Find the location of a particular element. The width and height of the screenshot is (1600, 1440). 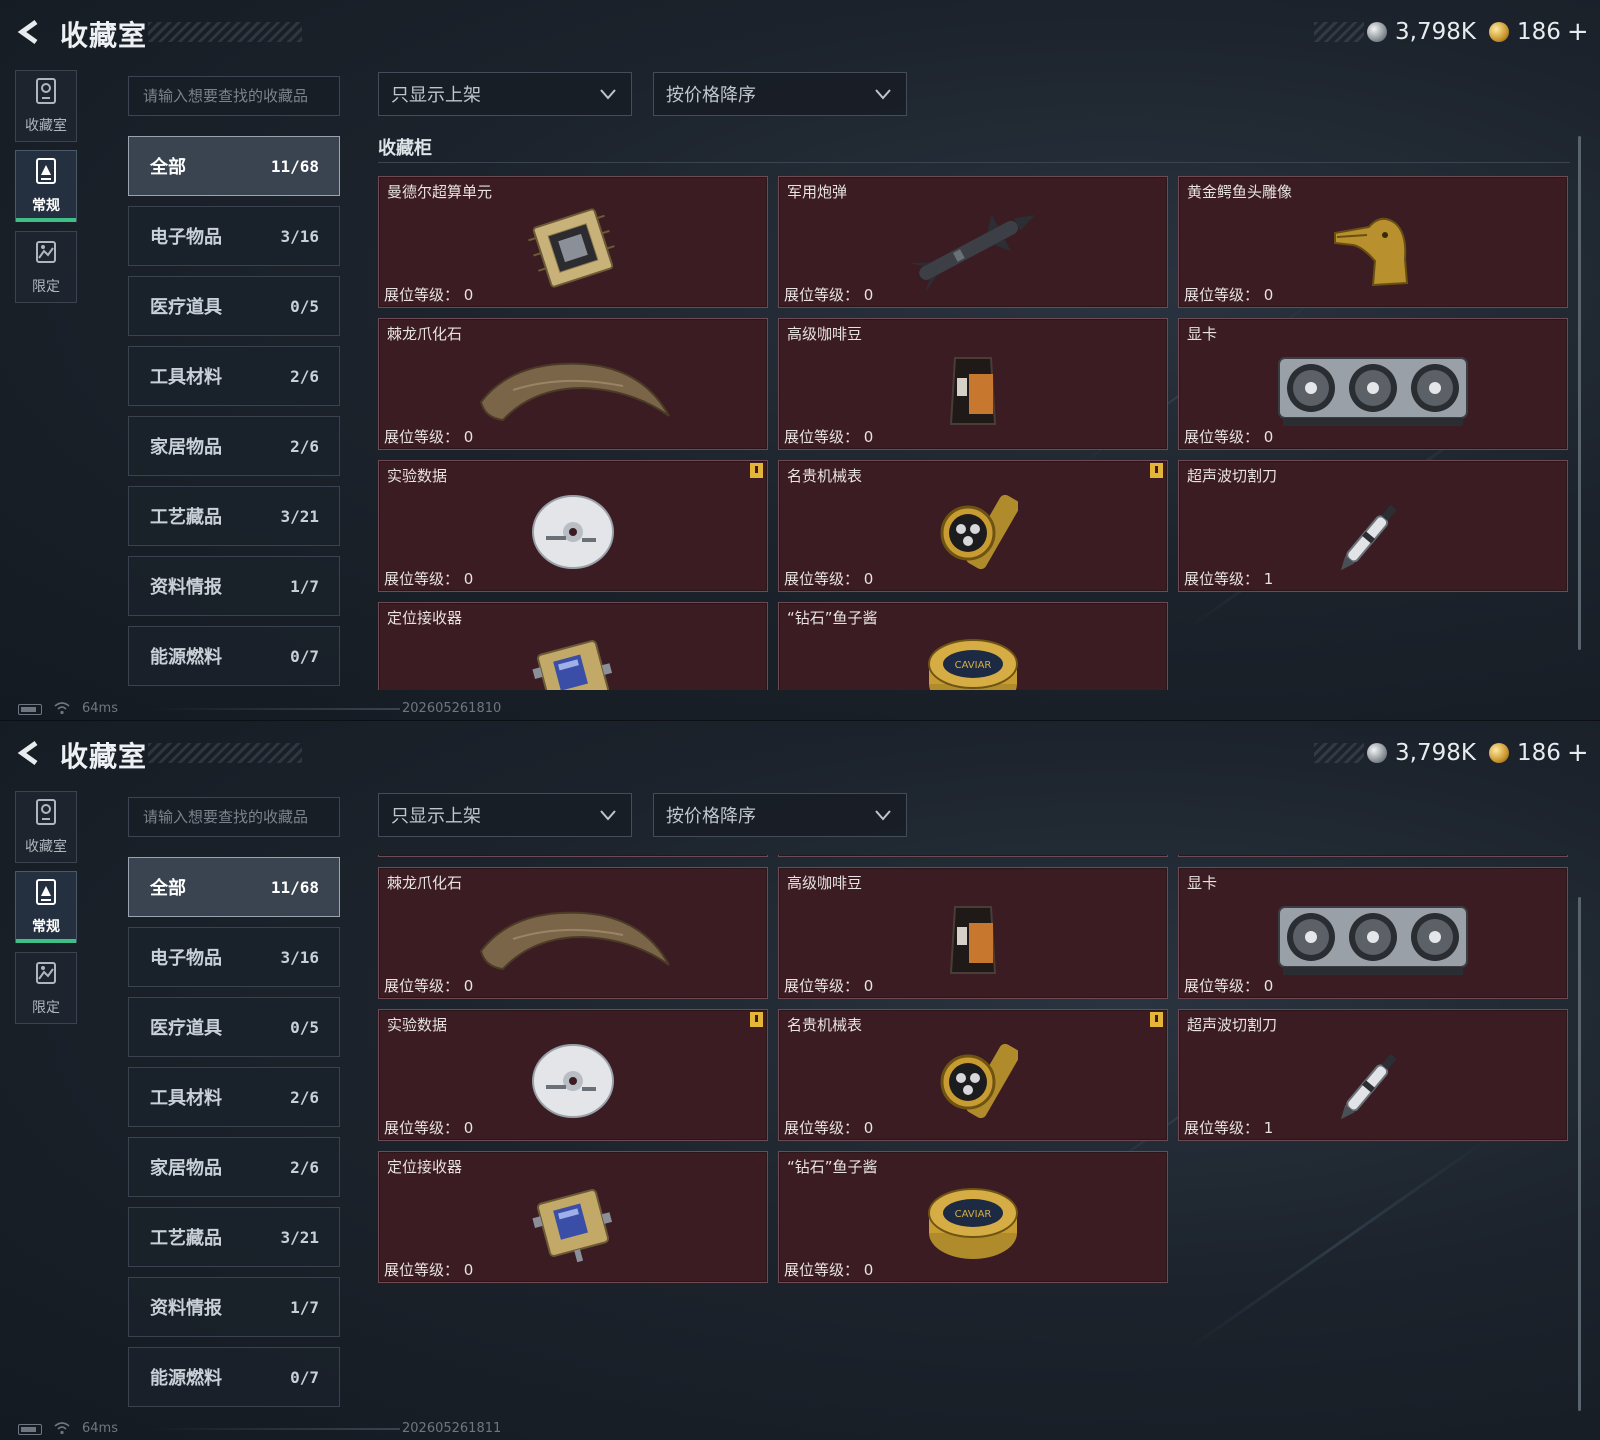

claw-fossil-icon is located at coordinates (573, 941).